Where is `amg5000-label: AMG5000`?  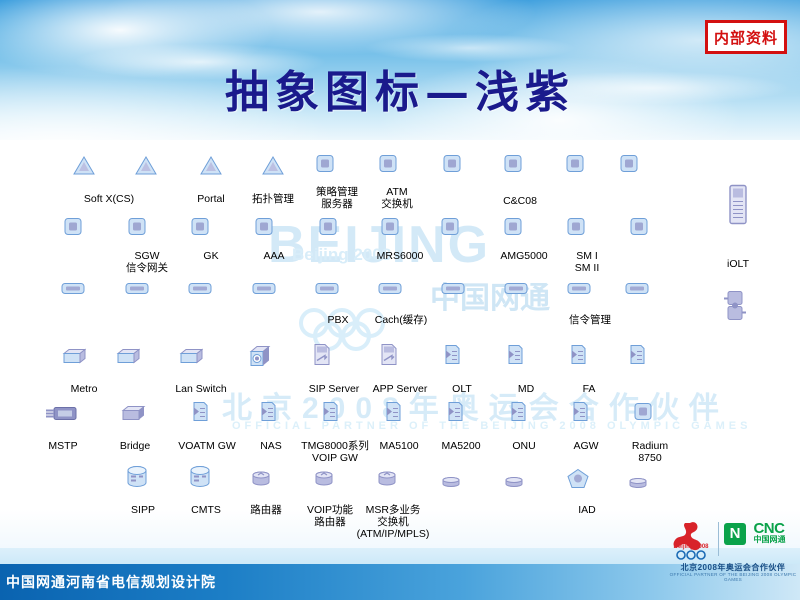 amg5000-label: AMG5000 is located at coordinates (524, 256).